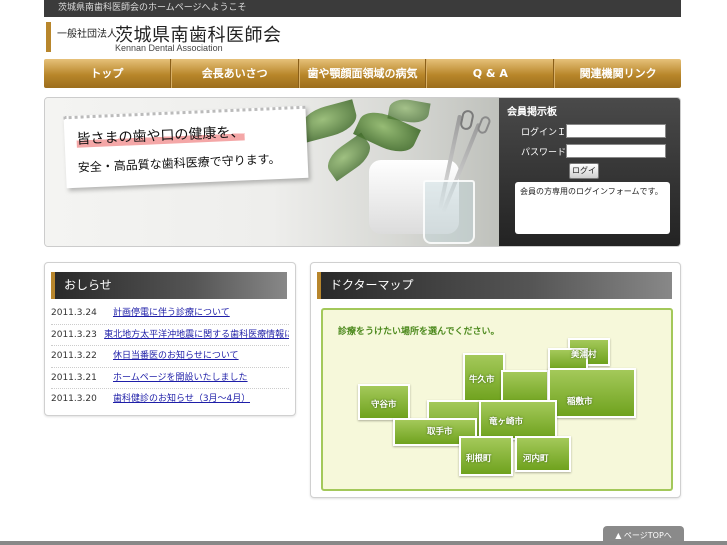 The image size is (727, 545). What do you see at coordinates (169, 285) in the screenshot?
I see `news-title: おしらせ` at bounding box center [169, 285].